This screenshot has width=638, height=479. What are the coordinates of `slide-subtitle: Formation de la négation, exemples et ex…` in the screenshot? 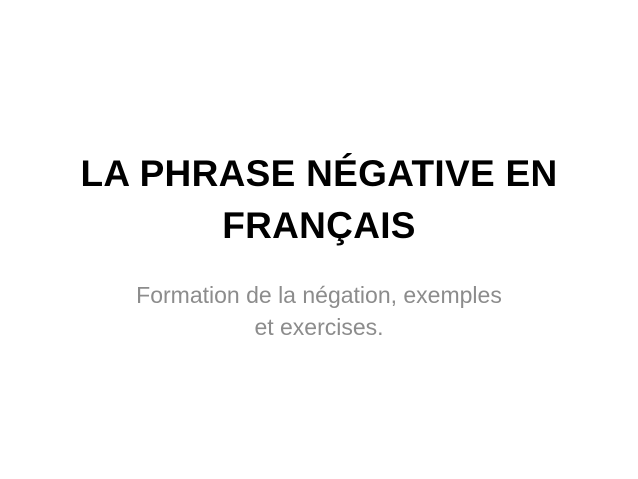 It's located at (319, 311).